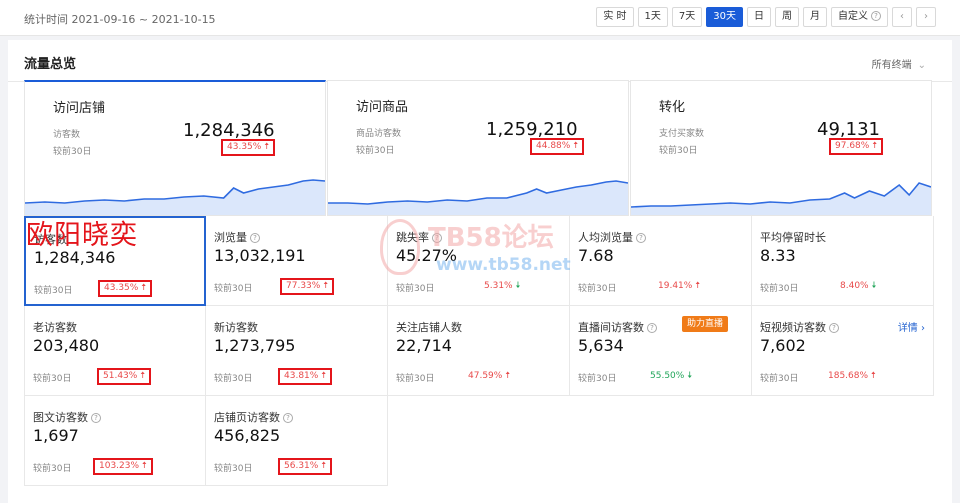 Image resolution: width=960 pixels, height=503 pixels. What do you see at coordinates (236, 327) in the screenshot?
I see `metric-label: 新访客数` at bounding box center [236, 327].